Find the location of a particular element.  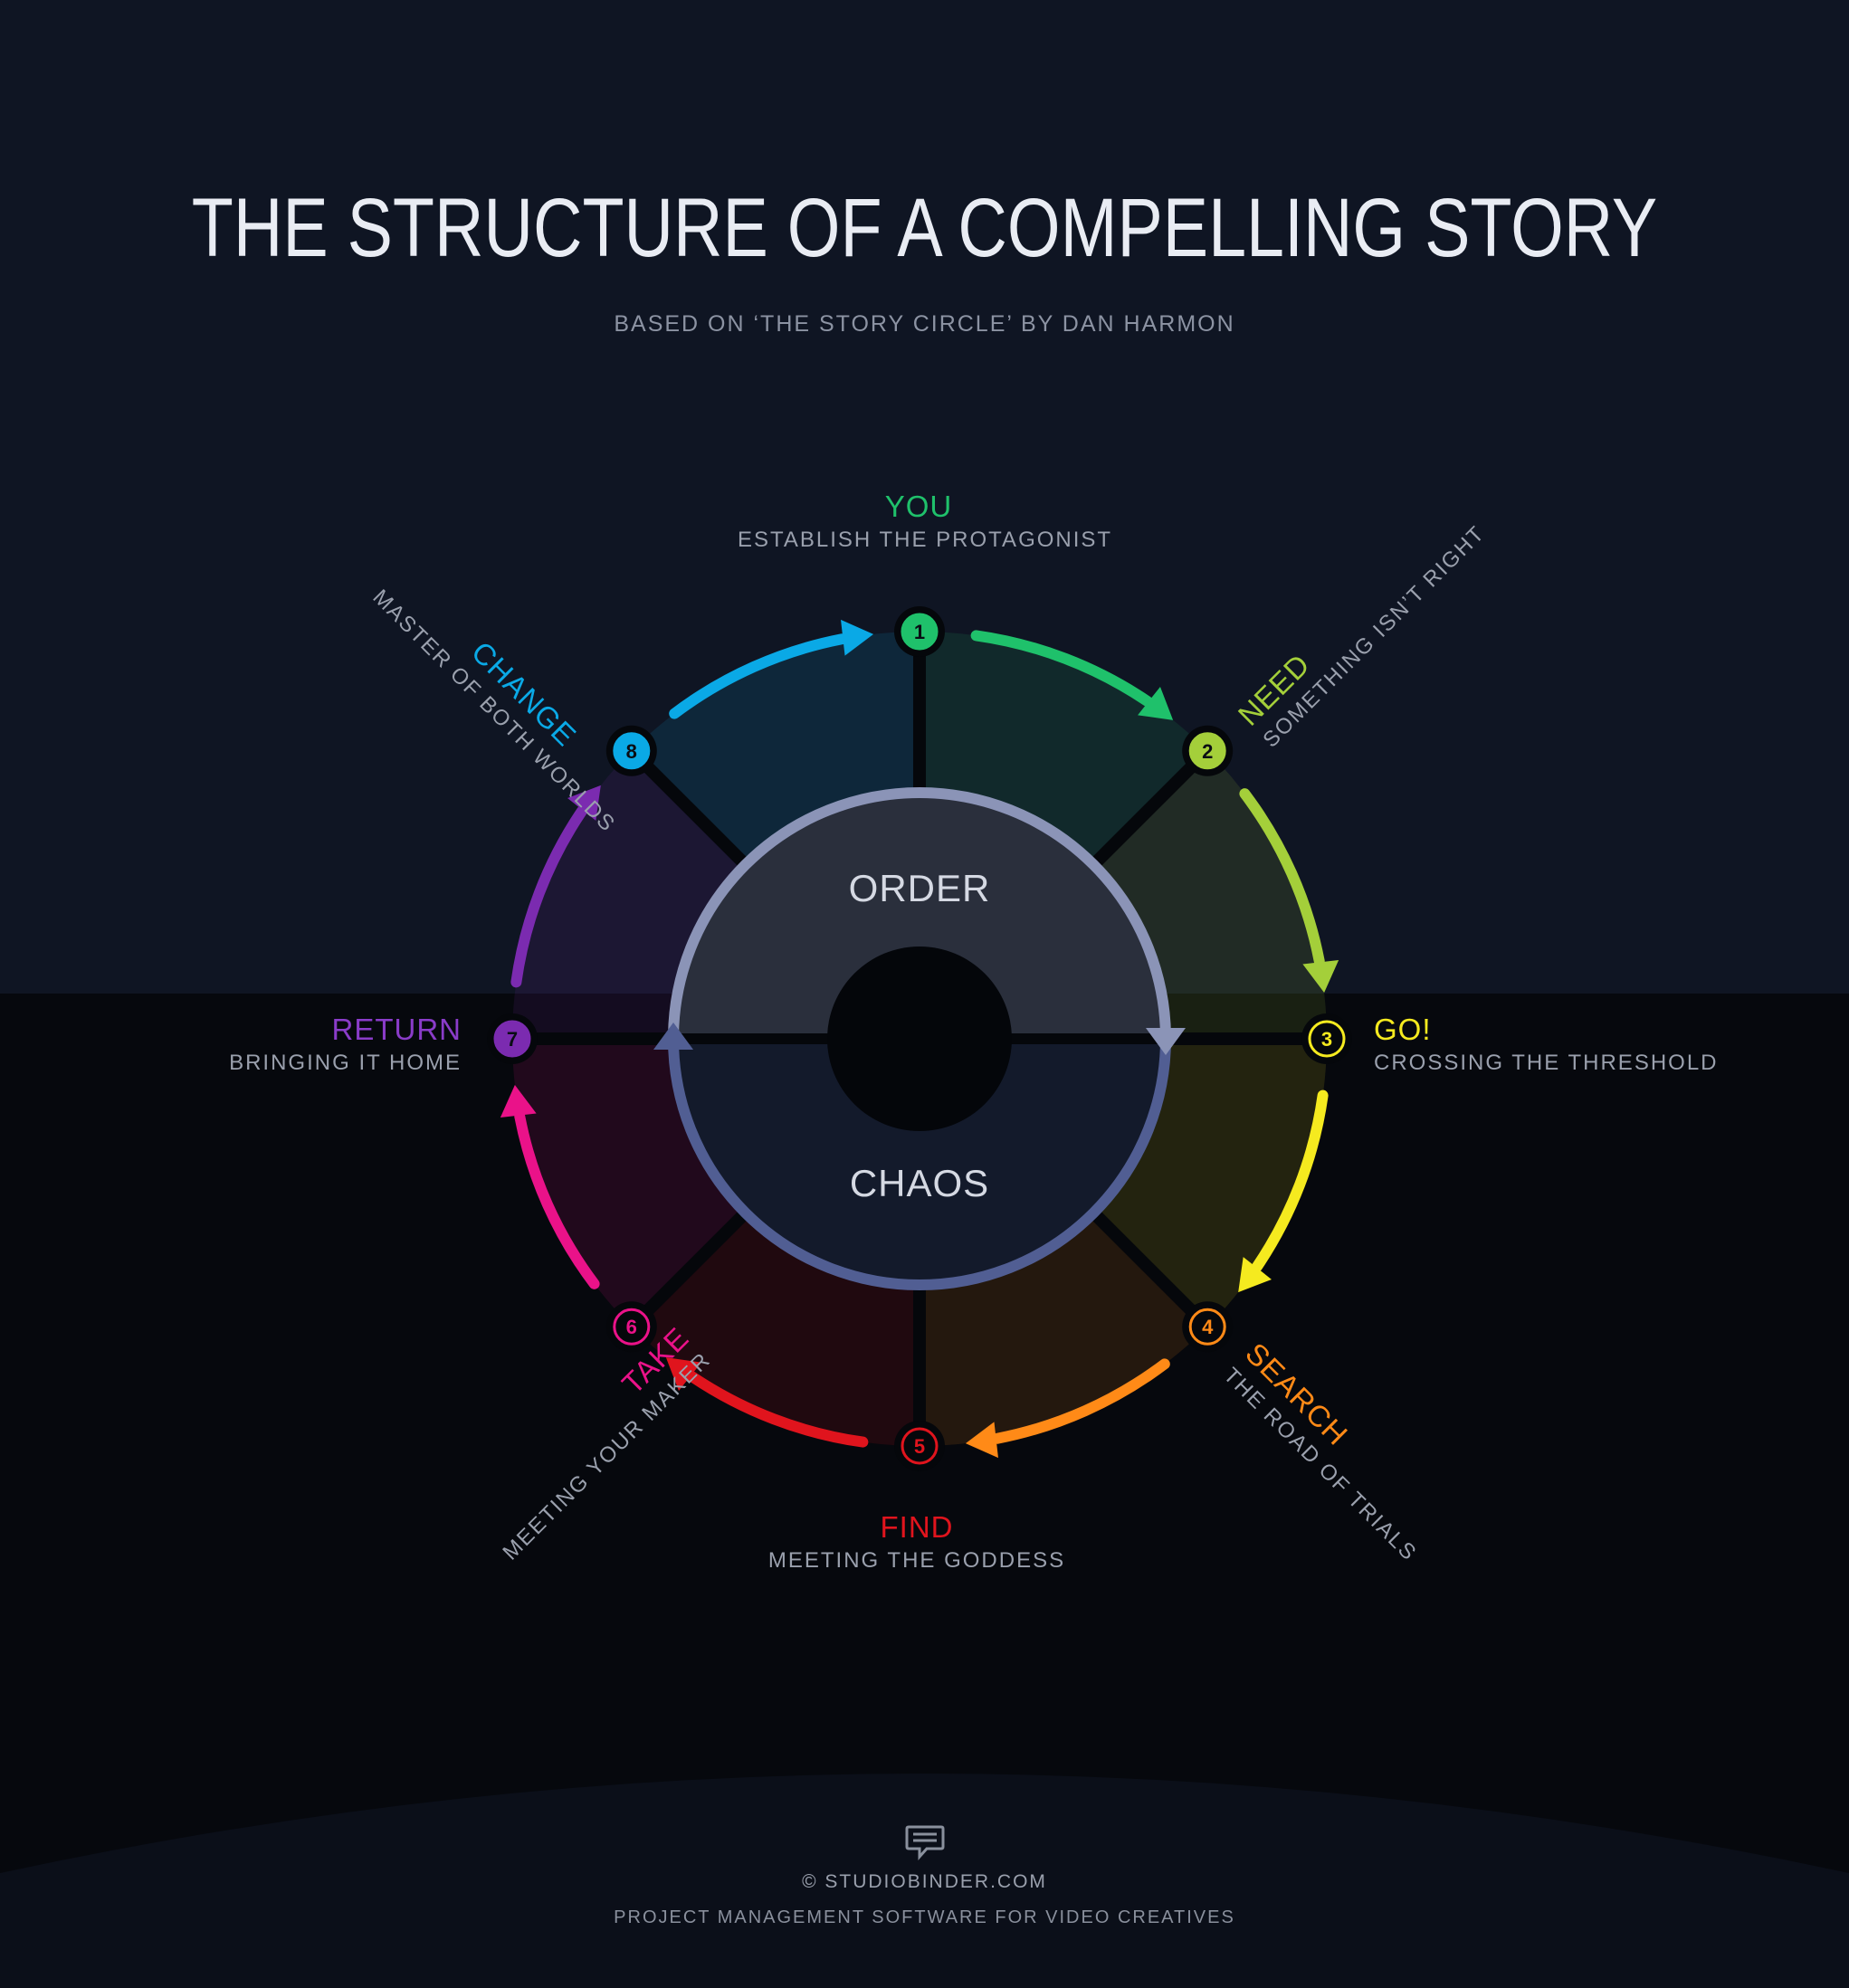

stage-name-go: GO! is located at coordinates (1403, 1029).